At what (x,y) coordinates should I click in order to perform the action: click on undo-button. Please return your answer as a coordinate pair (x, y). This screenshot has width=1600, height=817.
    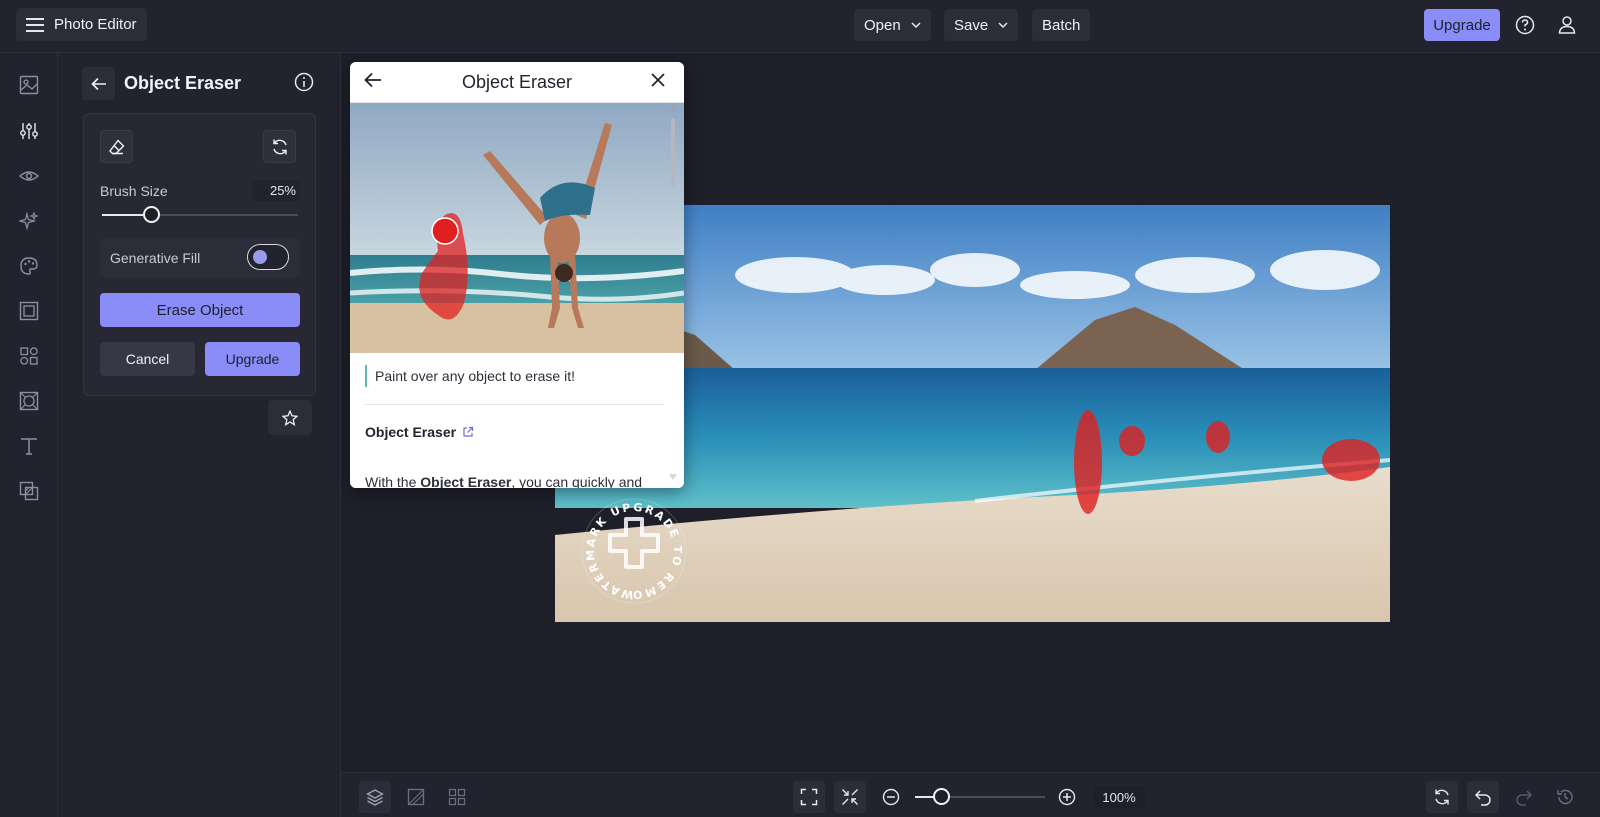
    Looking at the image, I should click on (1483, 797).